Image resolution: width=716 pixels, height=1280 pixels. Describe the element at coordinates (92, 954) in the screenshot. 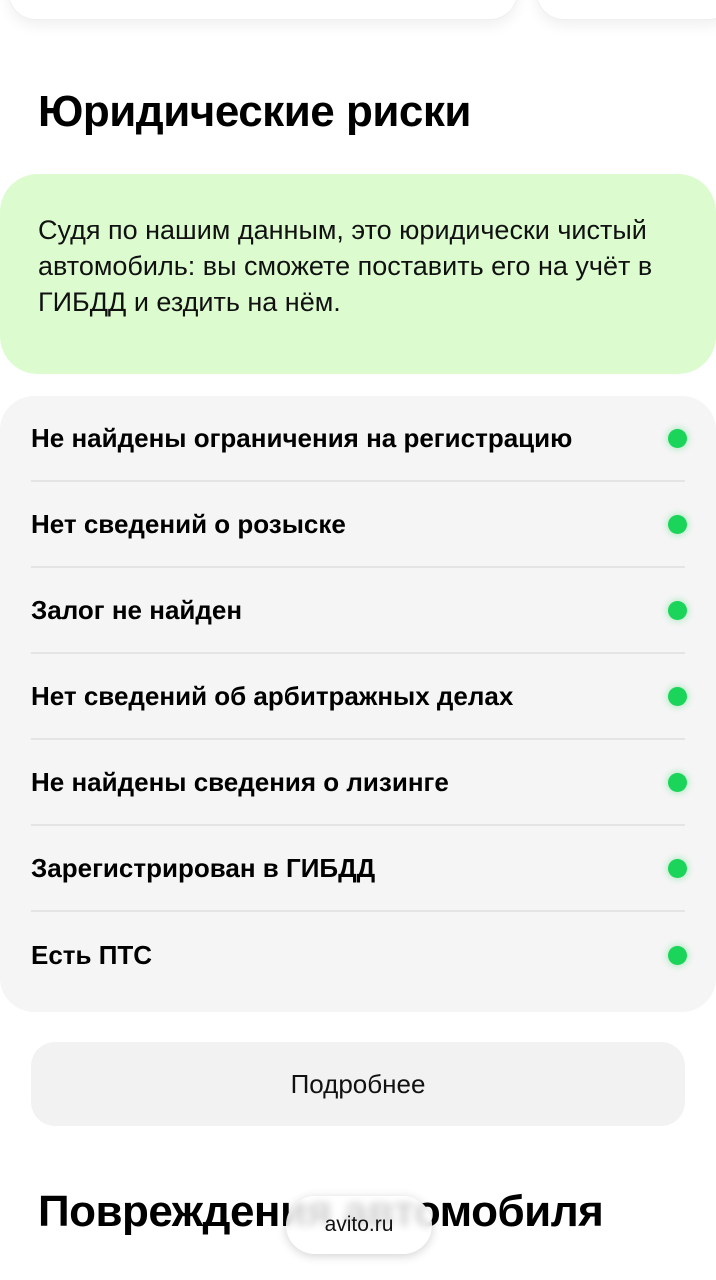

I see `check-label: Есть ПТС` at that location.